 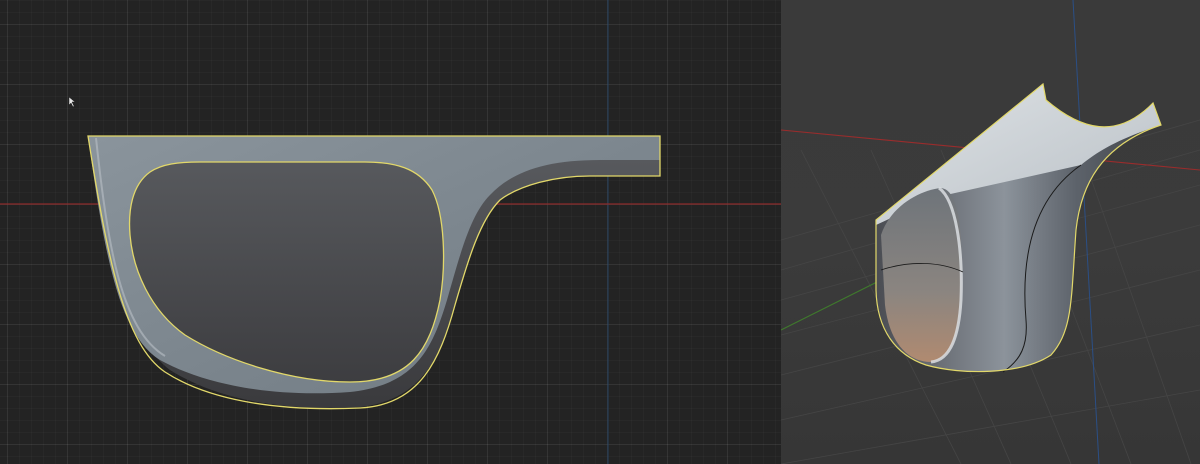 What do you see at coordinates (1018, 227) in the screenshot?
I see `glasses-frame-mesh` at bounding box center [1018, 227].